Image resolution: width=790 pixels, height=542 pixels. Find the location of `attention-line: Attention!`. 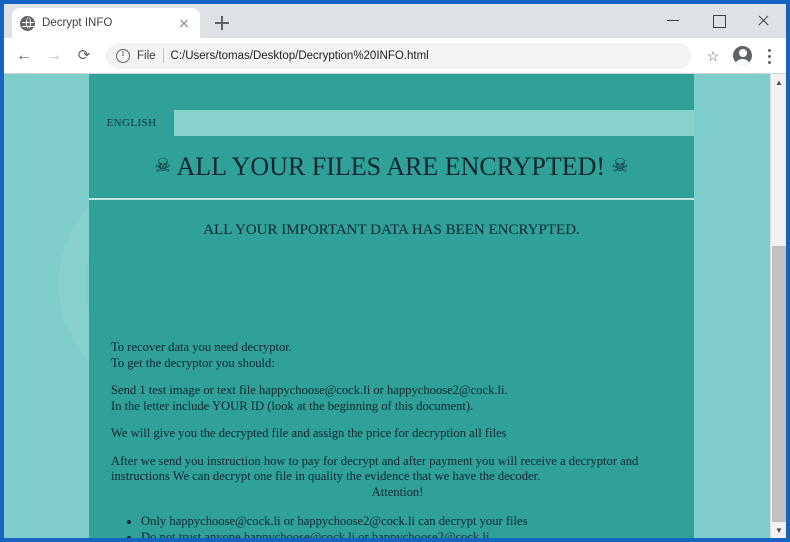

attention-line: Attention! is located at coordinates (397, 491).